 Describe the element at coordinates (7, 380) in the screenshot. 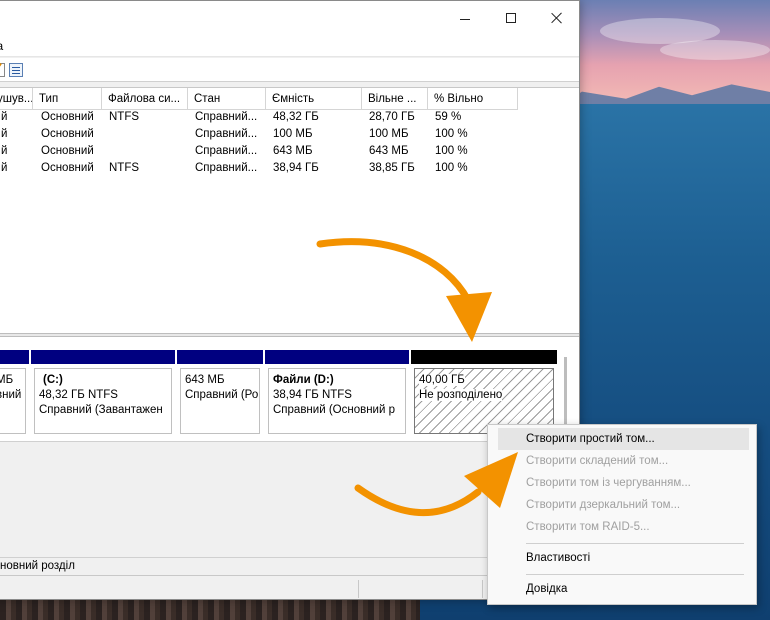

I see `partition-size: МБ` at that location.